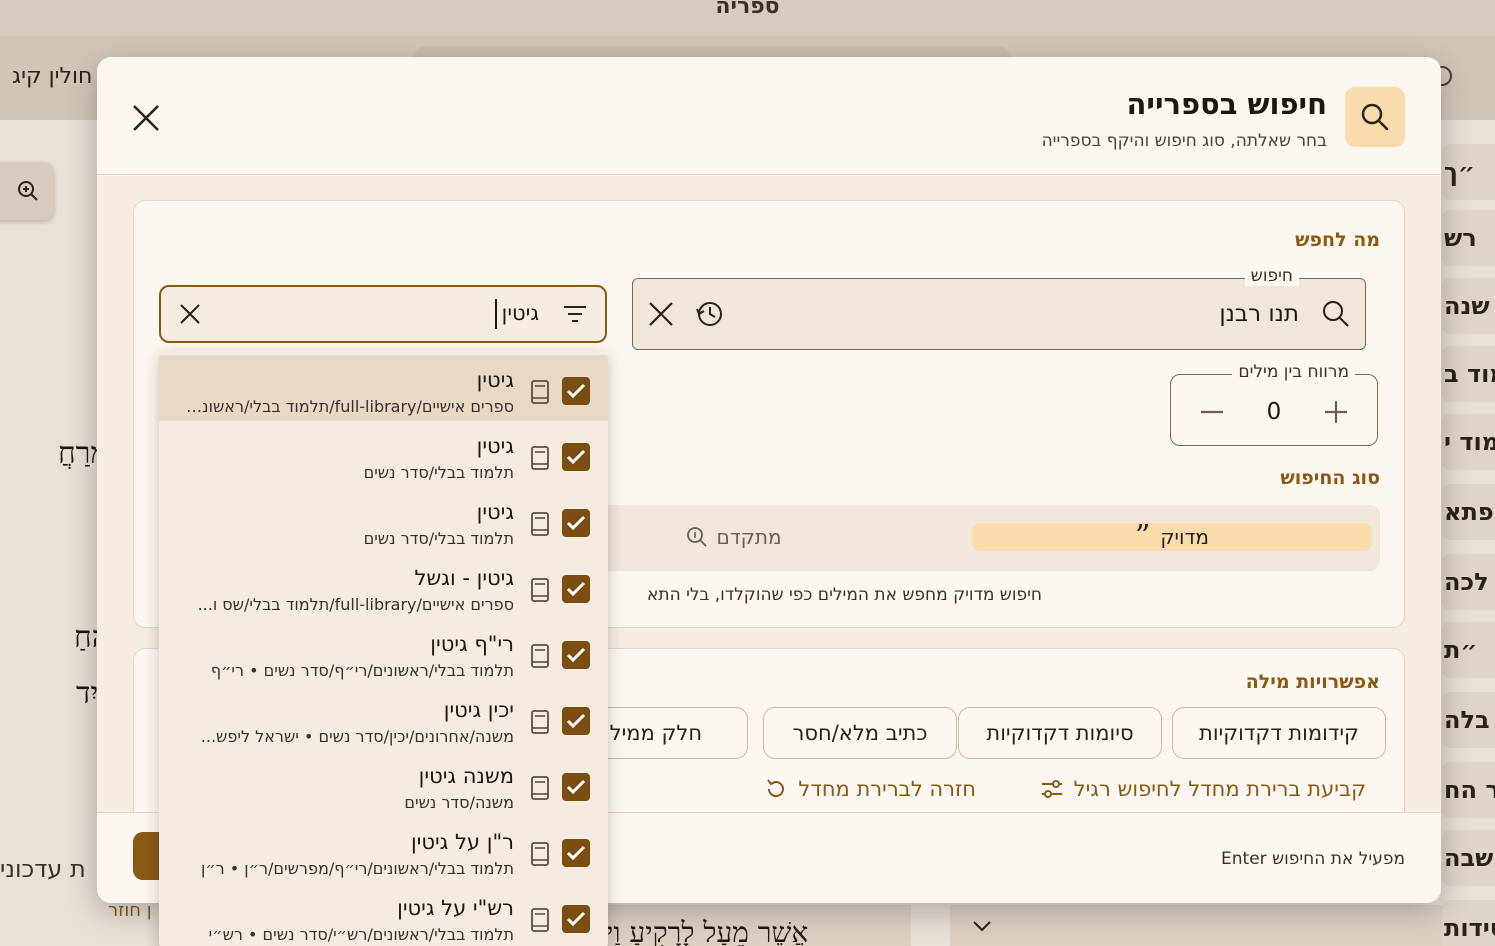 The image size is (1495, 946). Describe the element at coordinates (1468, 720) in the screenshot. I see `sidebar-item: בלה` at that location.